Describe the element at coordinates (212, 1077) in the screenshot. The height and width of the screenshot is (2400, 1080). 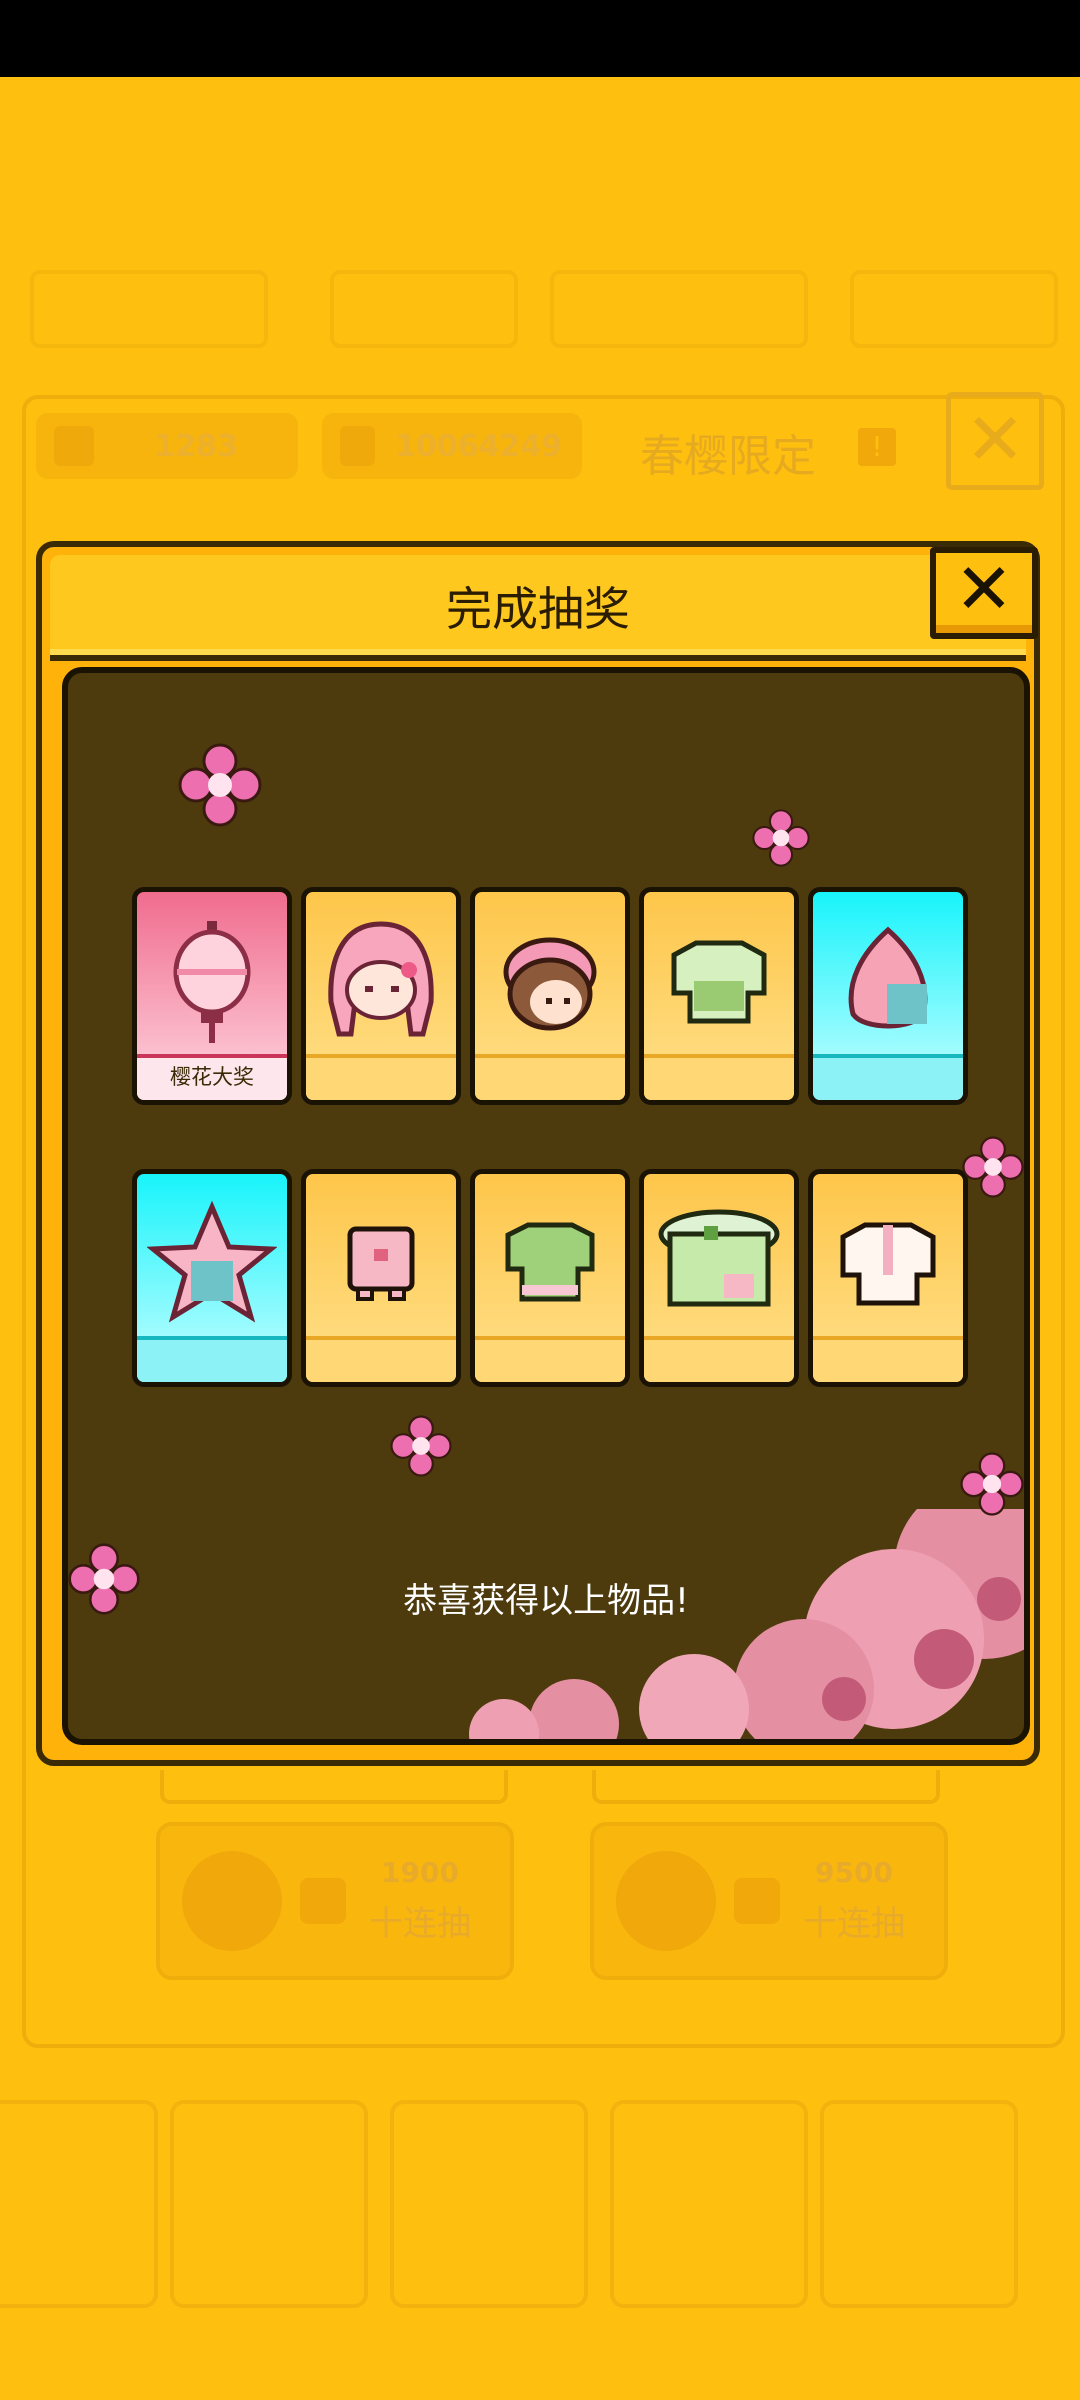
I see `grand-prize-label: 樱花大奖` at that location.